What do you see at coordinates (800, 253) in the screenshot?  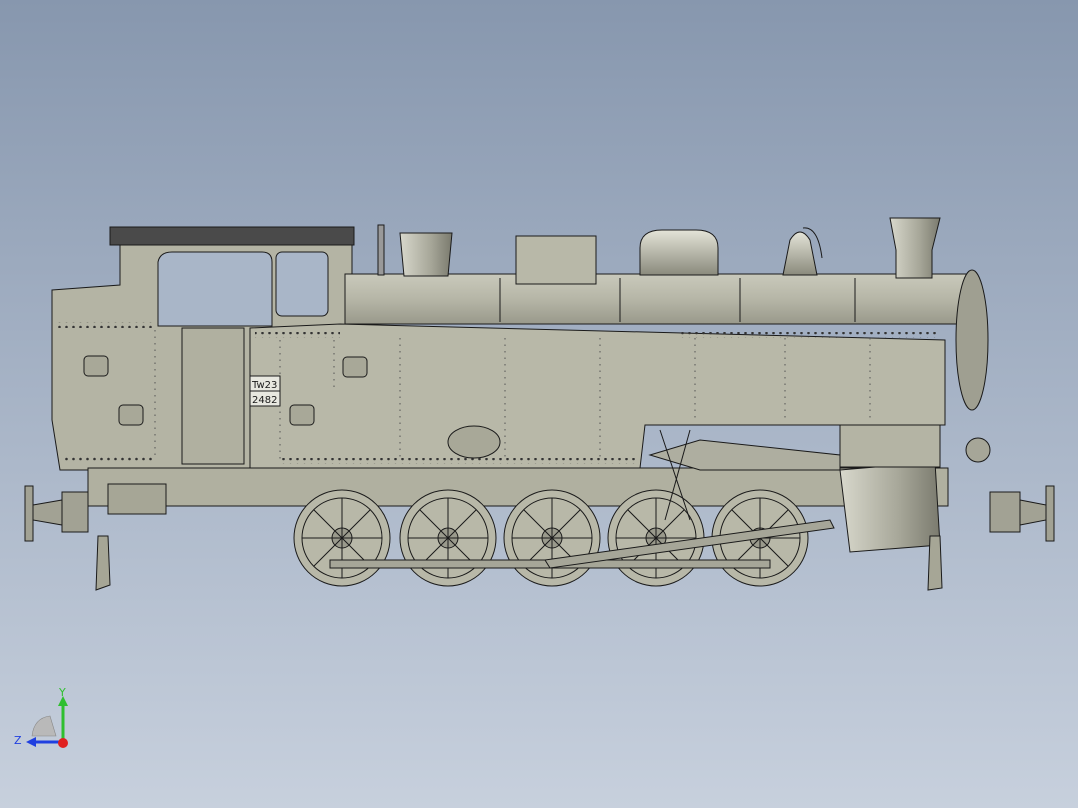 I see `headlamp` at bounding box center [800, 253].